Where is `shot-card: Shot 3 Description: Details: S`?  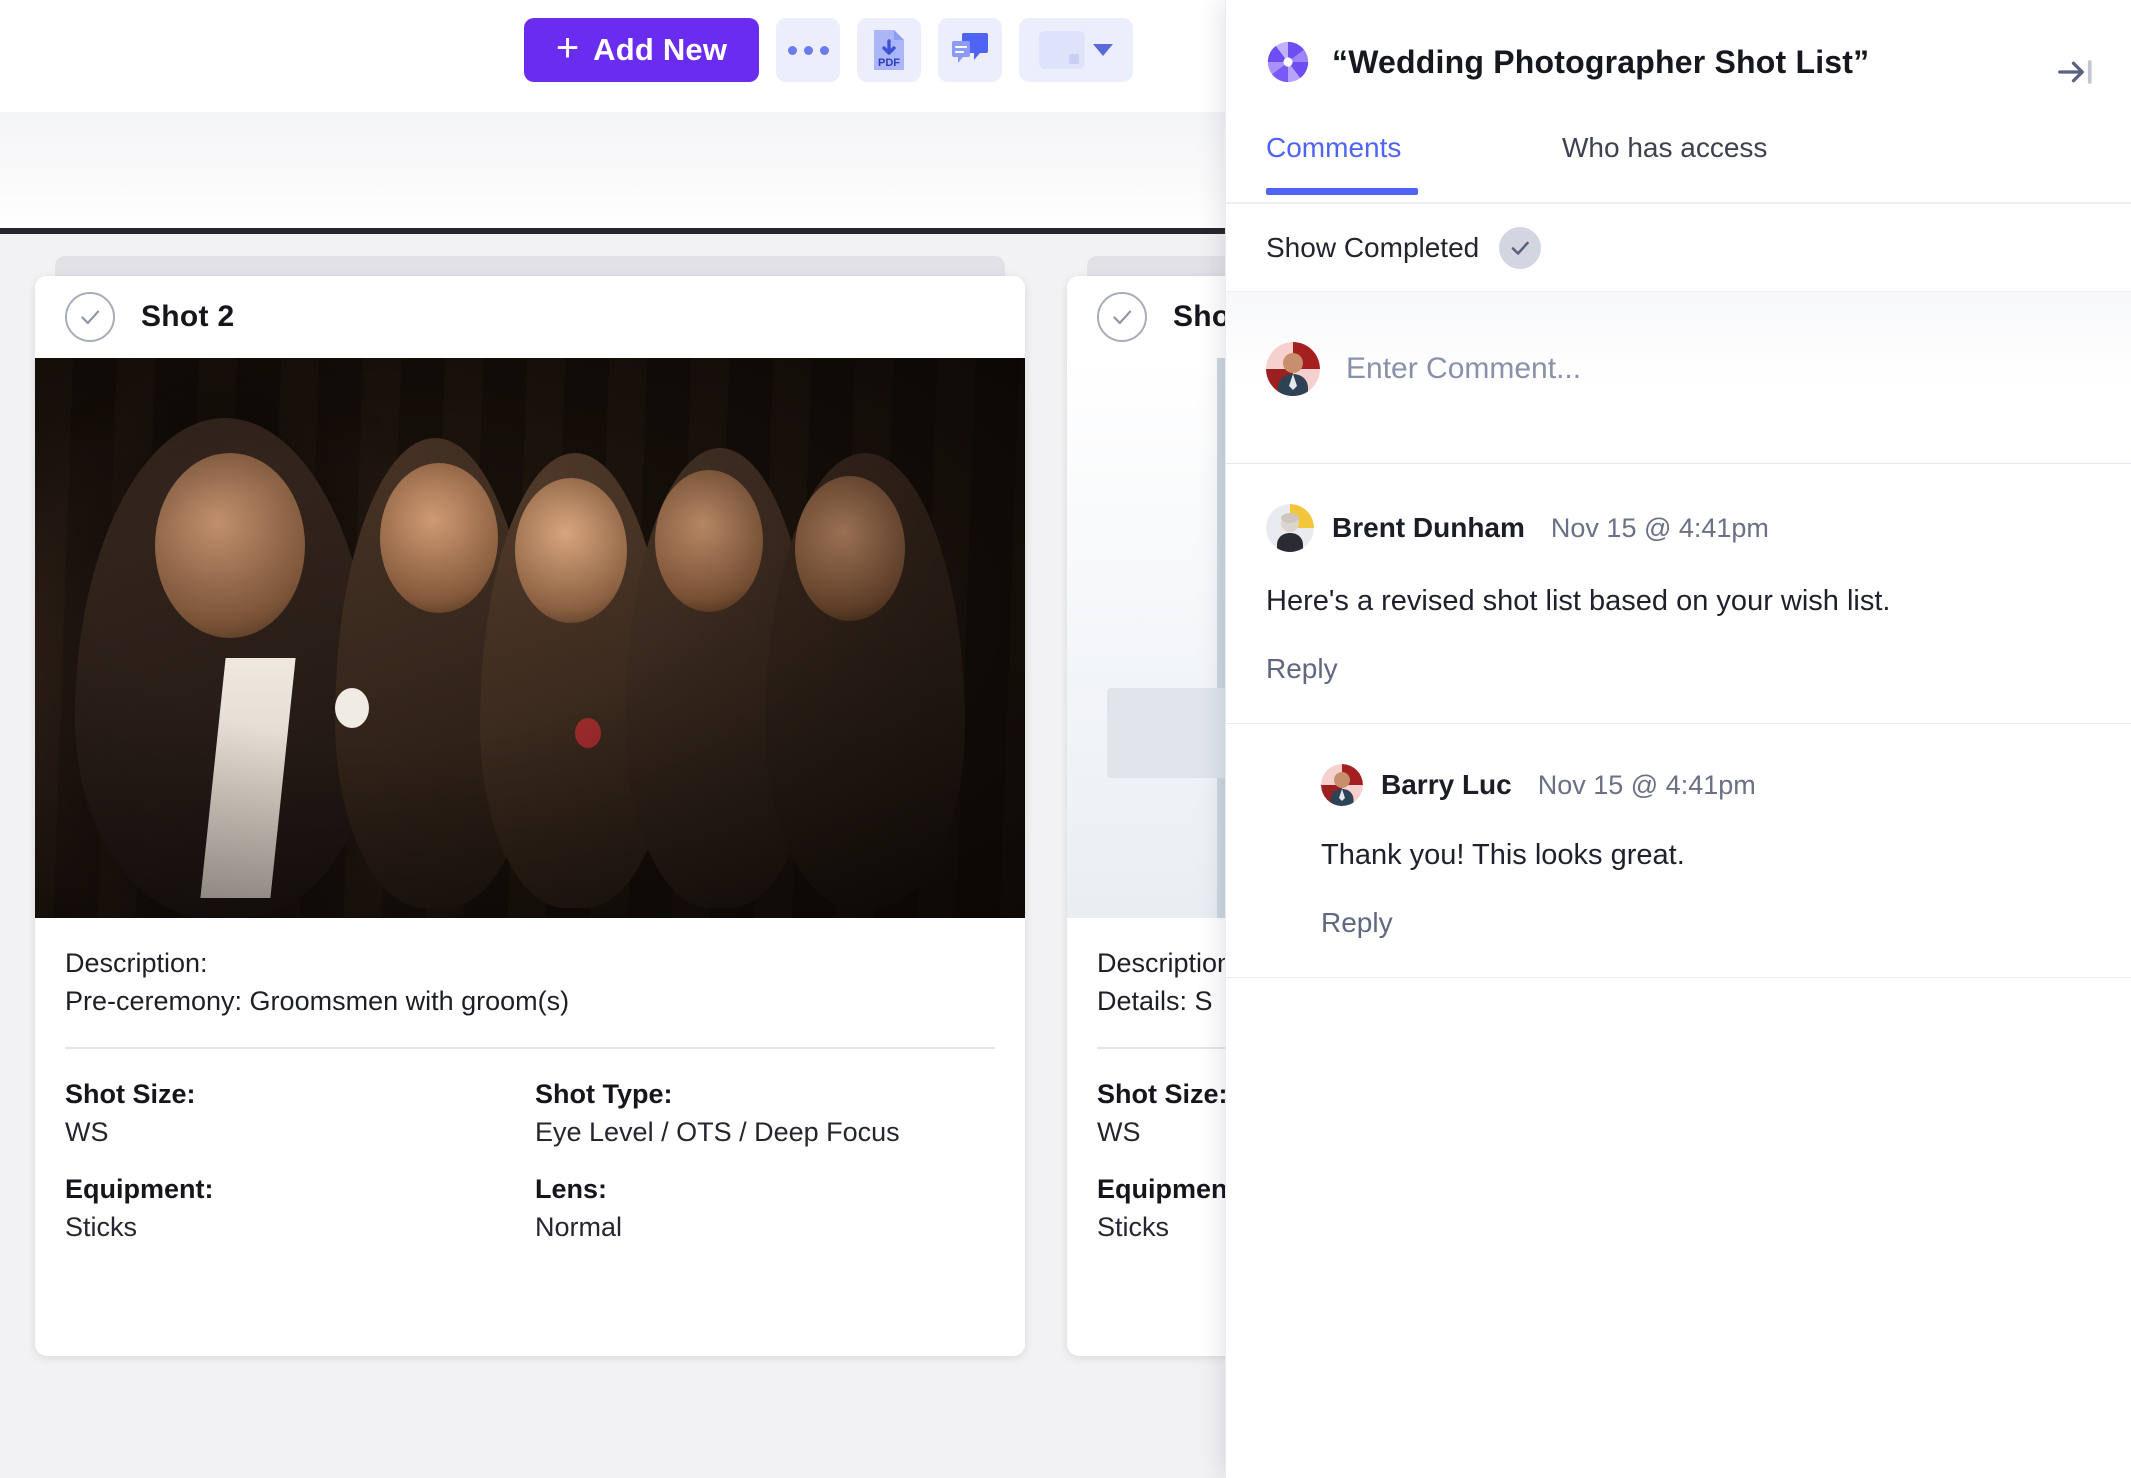 shot-card: Shot 3 Description: Details: S is located at coordinates (1146, 816).